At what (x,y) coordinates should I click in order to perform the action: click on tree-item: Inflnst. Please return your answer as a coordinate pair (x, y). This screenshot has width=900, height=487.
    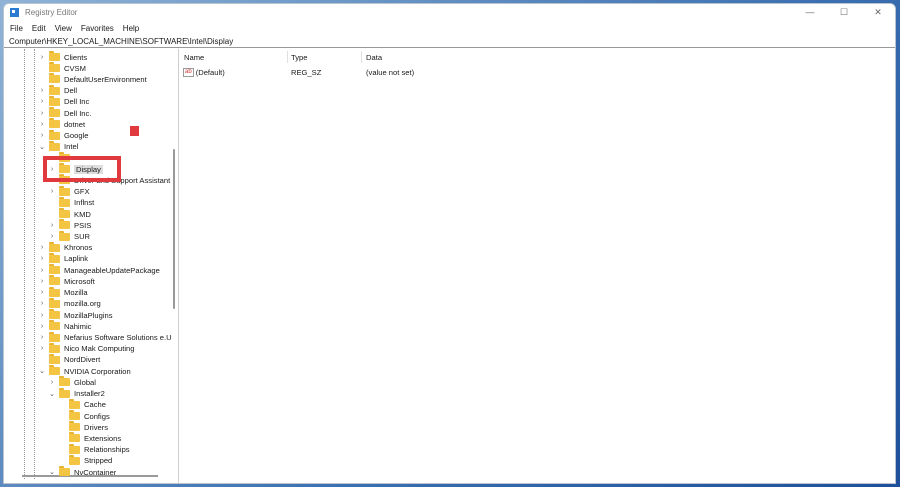
    Looking at the image, I should click on (71, 202).